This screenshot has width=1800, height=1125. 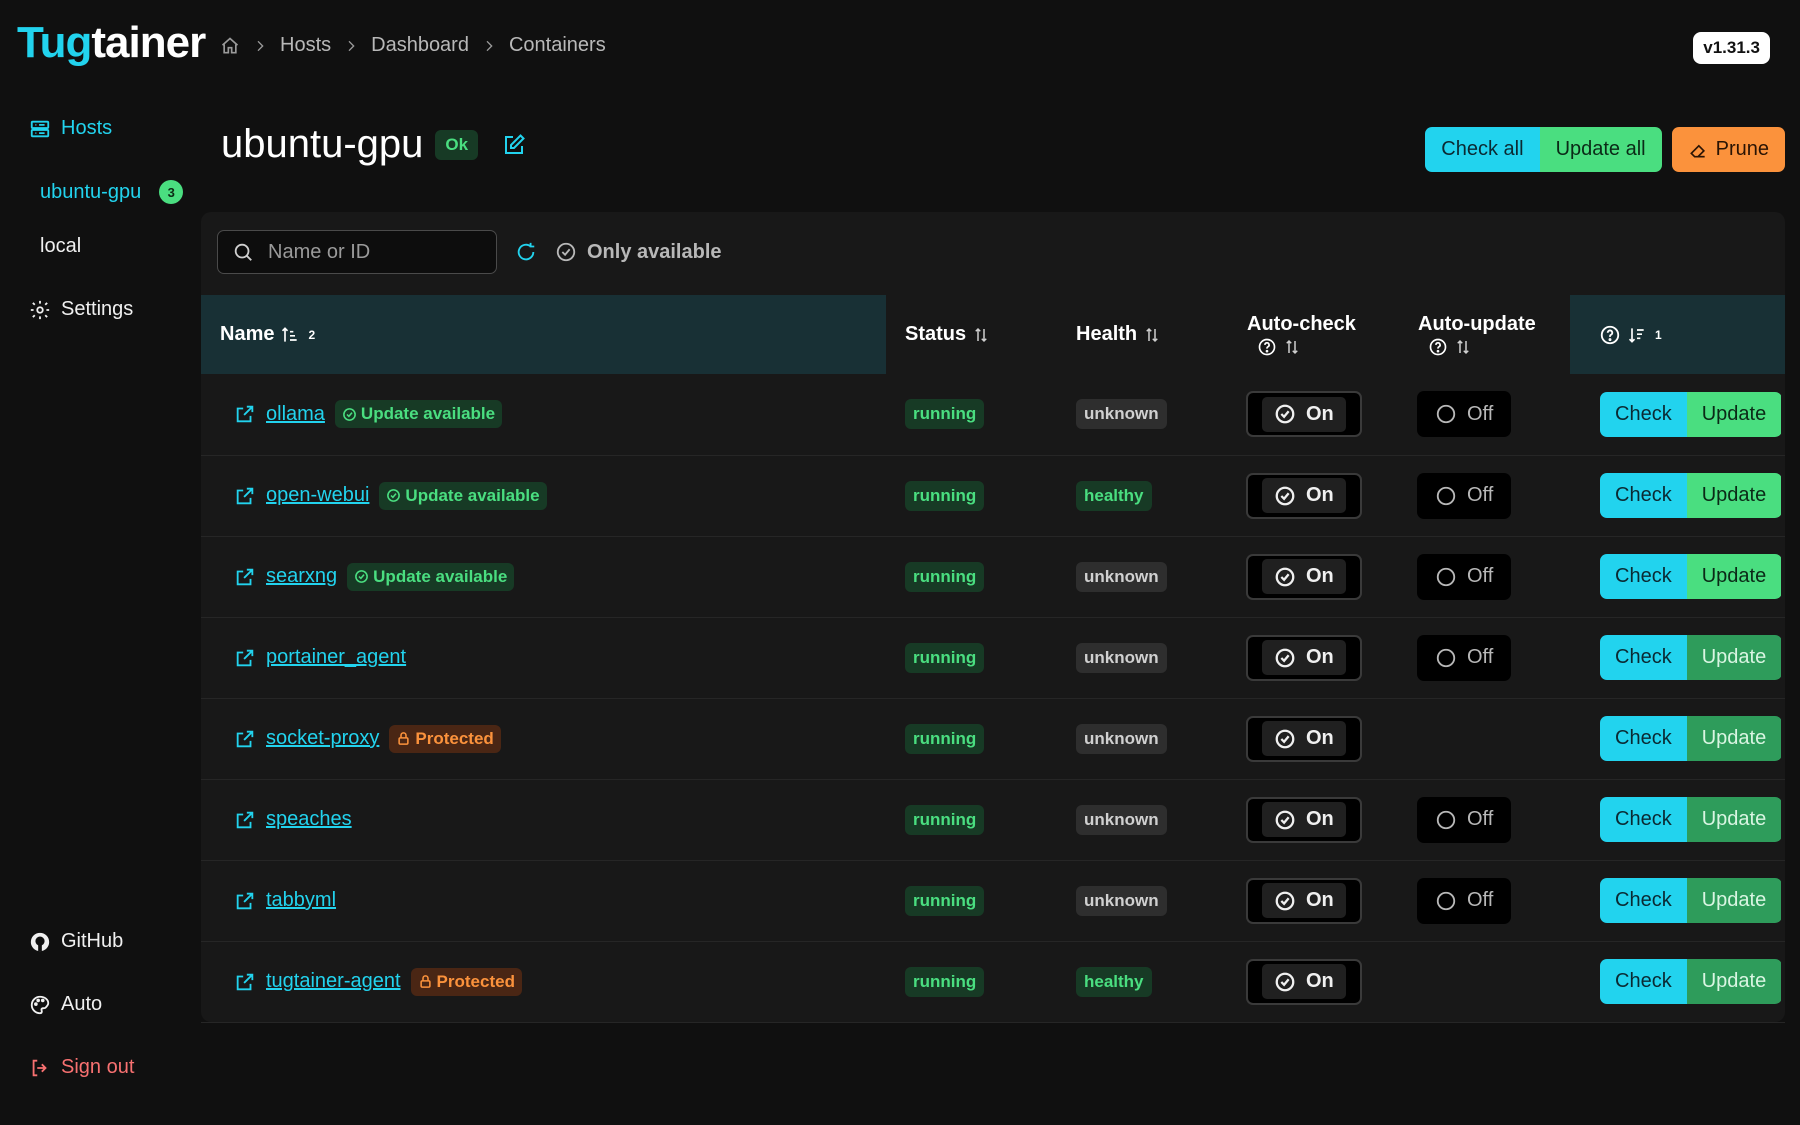 I want to click on sidebar-item-label: Sign out, so click(x=98, y=1067).